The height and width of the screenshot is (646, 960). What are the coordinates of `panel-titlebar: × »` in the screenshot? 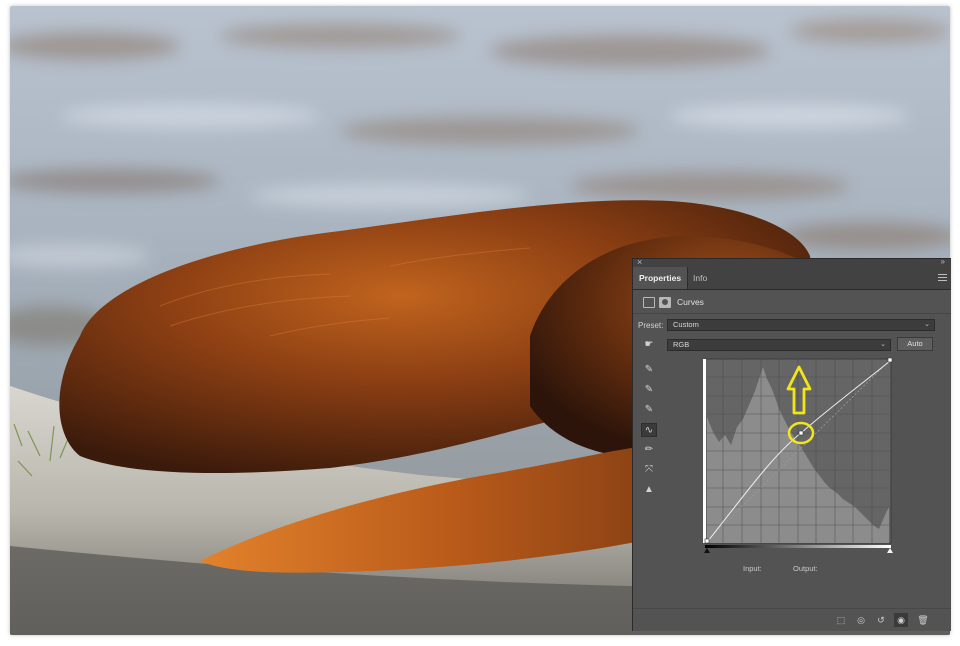 It's located at (792, 262).